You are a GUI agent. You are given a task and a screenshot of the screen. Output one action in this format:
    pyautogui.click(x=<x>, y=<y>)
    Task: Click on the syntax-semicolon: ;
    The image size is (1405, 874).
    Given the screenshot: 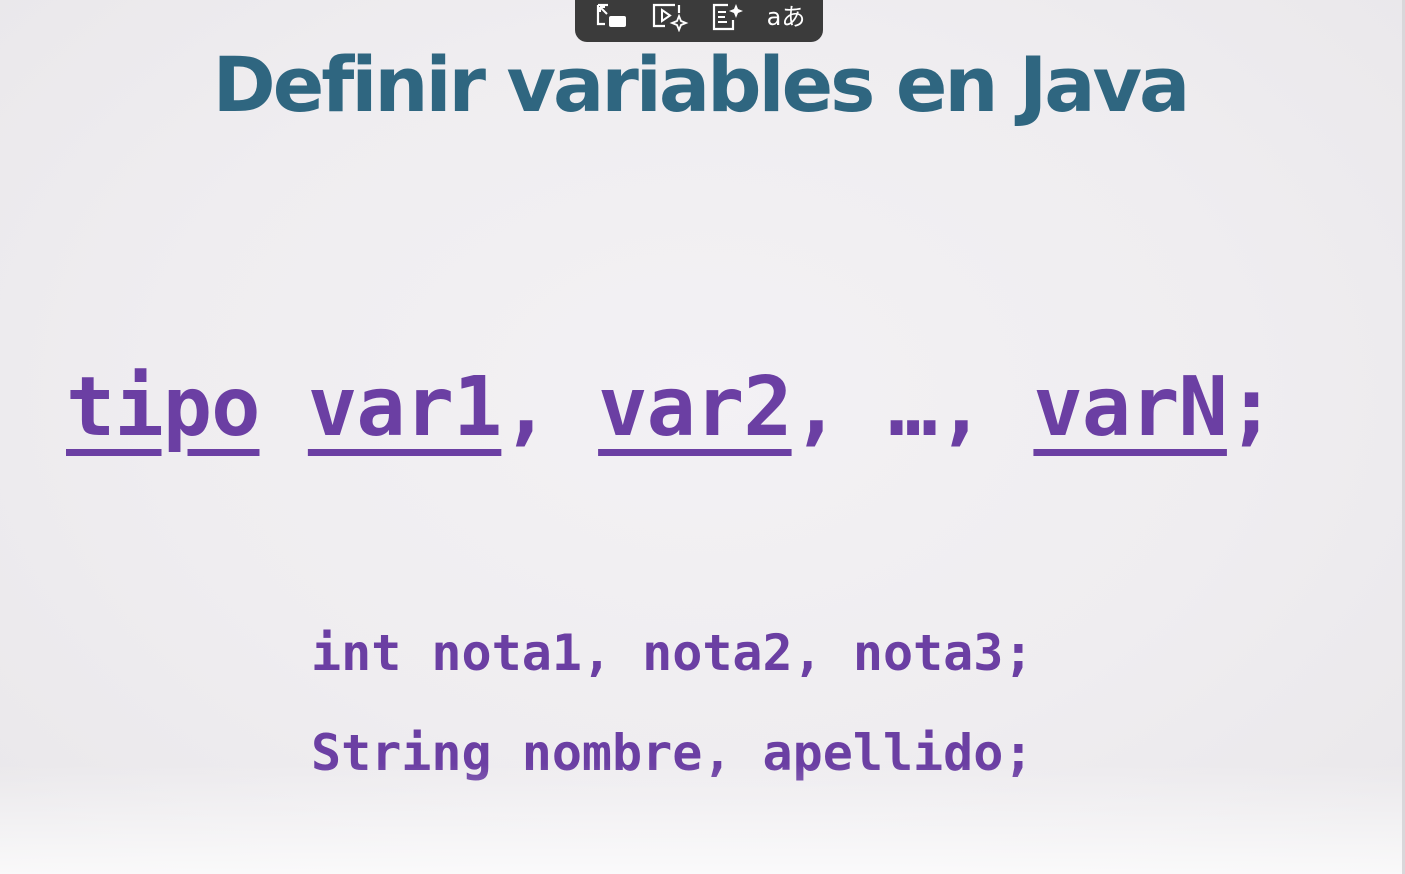 What is the action you would take?
    pyautogui.click(x=1251, y=407)
    